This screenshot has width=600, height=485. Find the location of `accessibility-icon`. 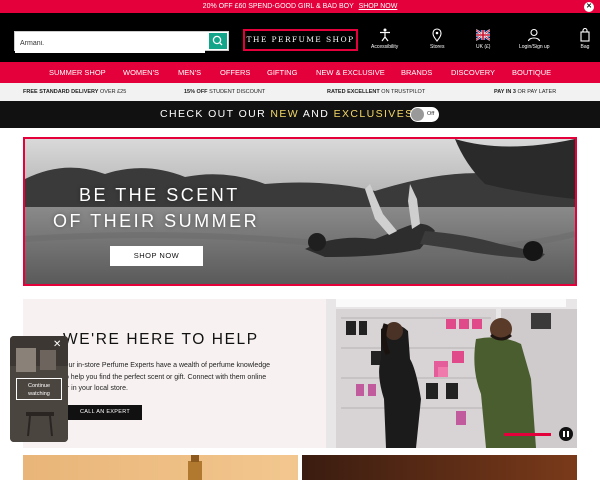

accessibility-icon is located at coordinates (384, 35).